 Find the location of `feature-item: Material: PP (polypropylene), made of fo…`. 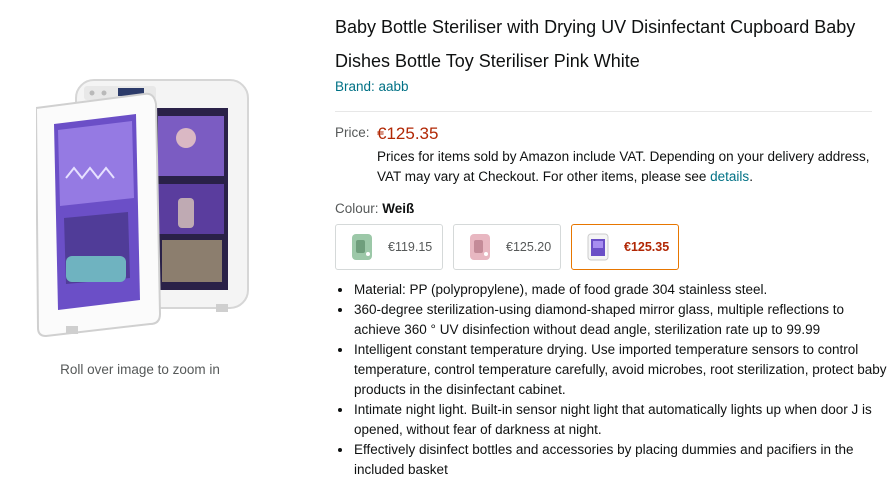

feature-item: Material: PP (polypropylene), made of fo… is located at coordinates (620, 290).